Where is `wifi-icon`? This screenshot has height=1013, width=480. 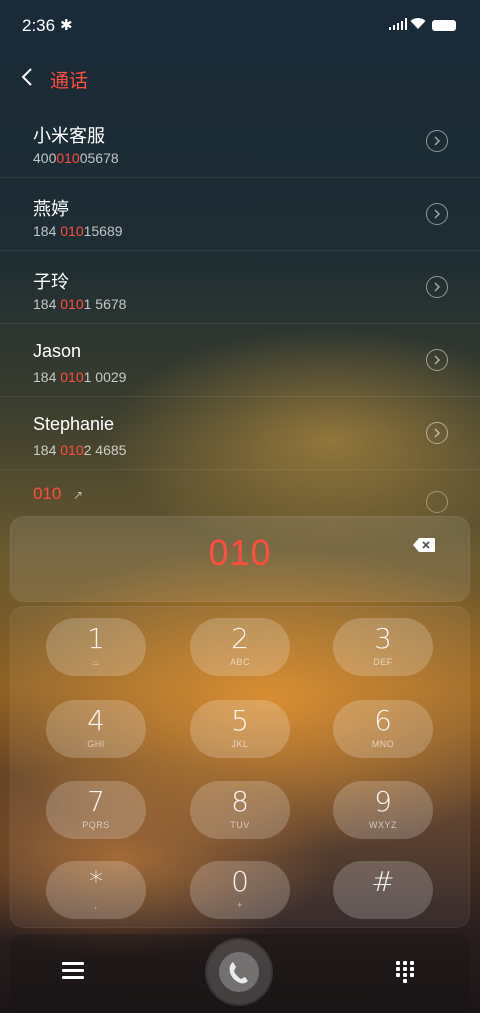 wifi-icon is located at coordinates (418, 23).